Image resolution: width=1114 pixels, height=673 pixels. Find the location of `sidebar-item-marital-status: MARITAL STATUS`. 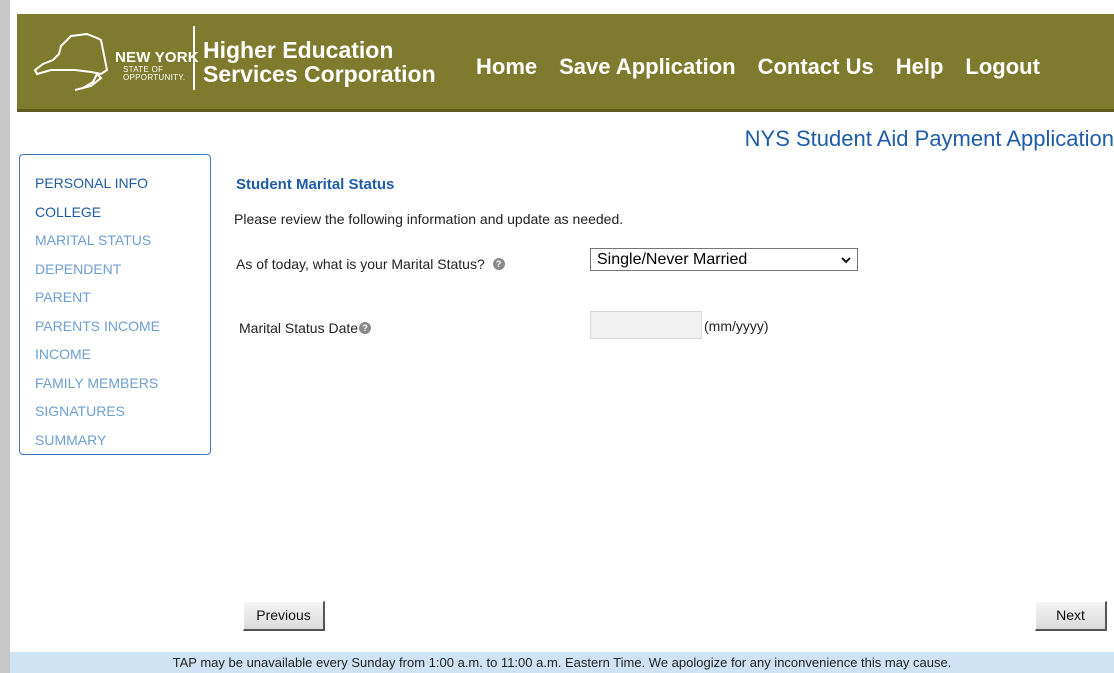

sidebar-item-marital-status: MARITAL STATUS is located at coordinates (122, 240).